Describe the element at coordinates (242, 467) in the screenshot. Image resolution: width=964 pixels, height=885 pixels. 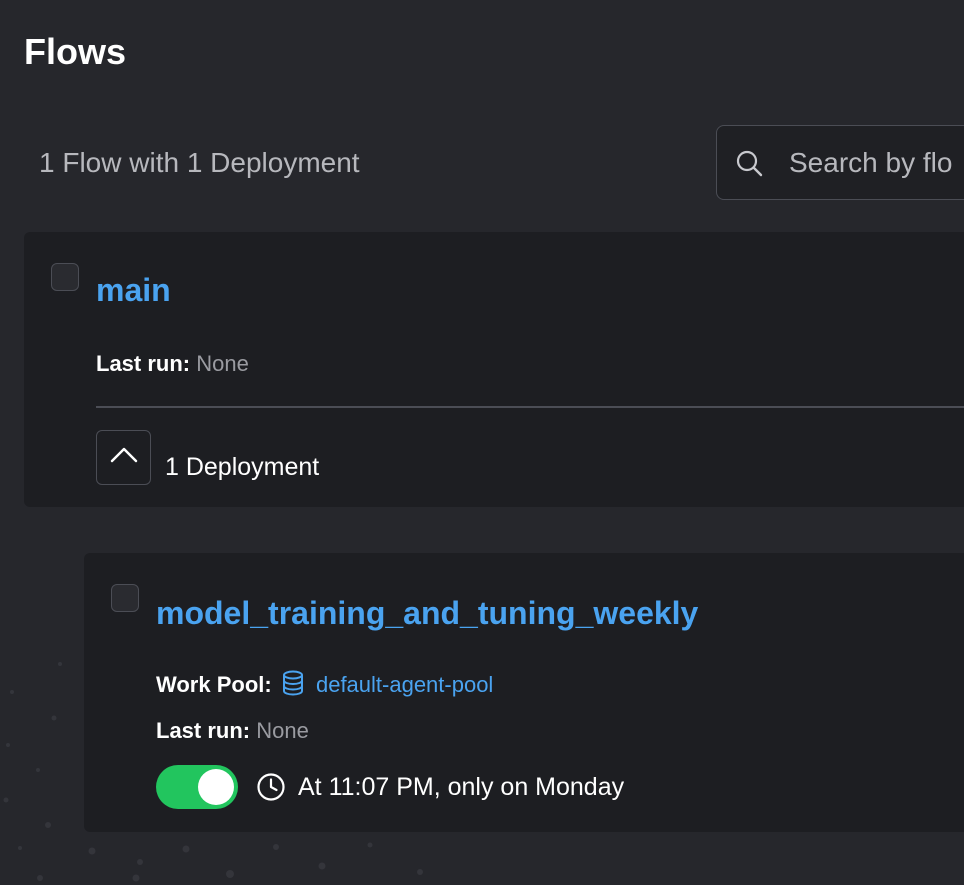
I see `deployment-count: 1 Deployment` at that location.